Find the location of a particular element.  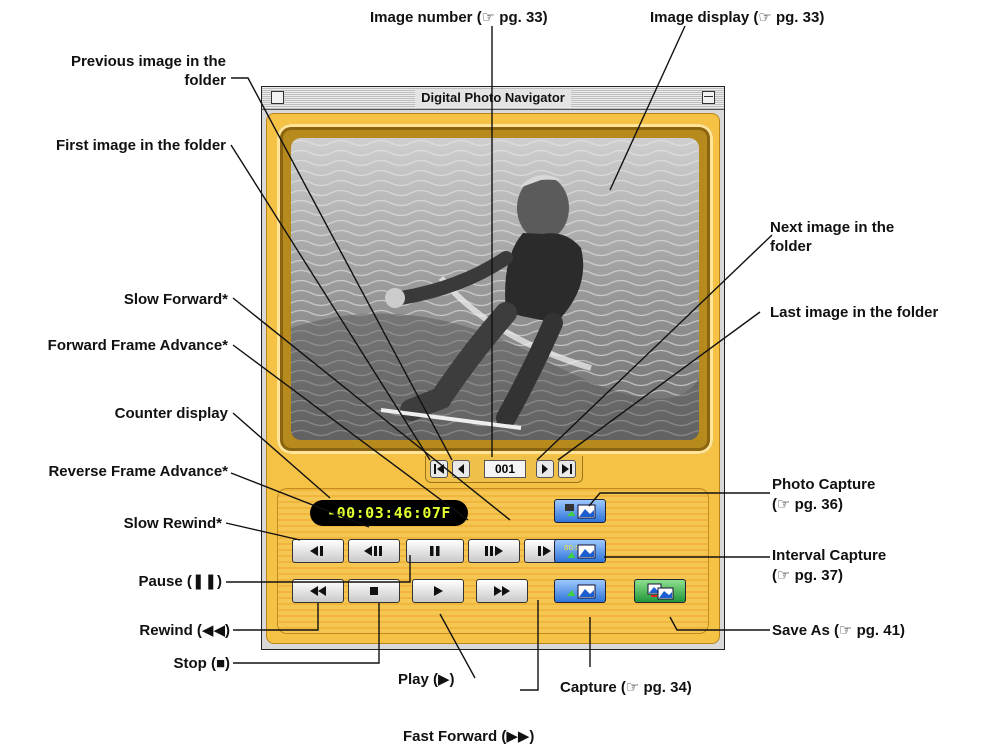

label-slow-forward: Slow Forward* is located at coordinates (175, 299).